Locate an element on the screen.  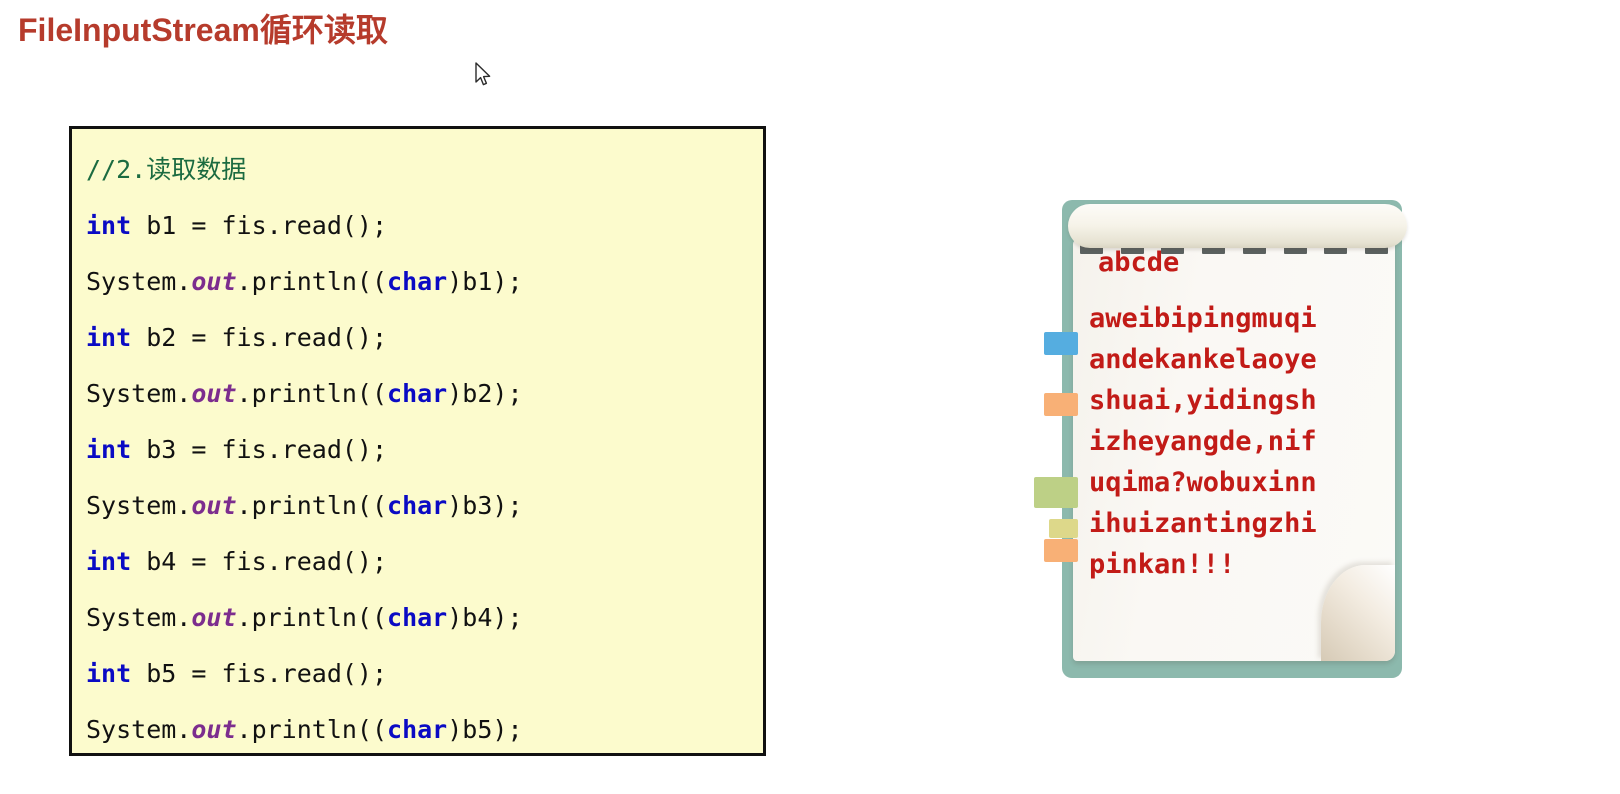
code-line: System.out.println((char)b1); is located at coordinates (304, 281).